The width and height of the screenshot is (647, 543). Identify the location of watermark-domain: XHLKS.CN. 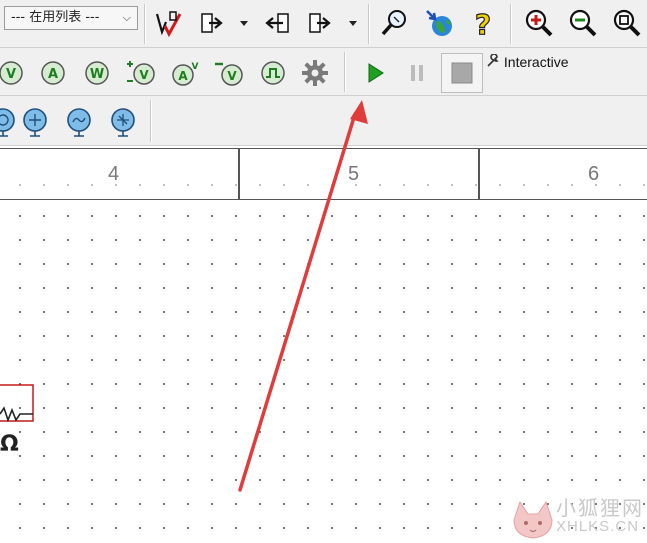
(598, 526).